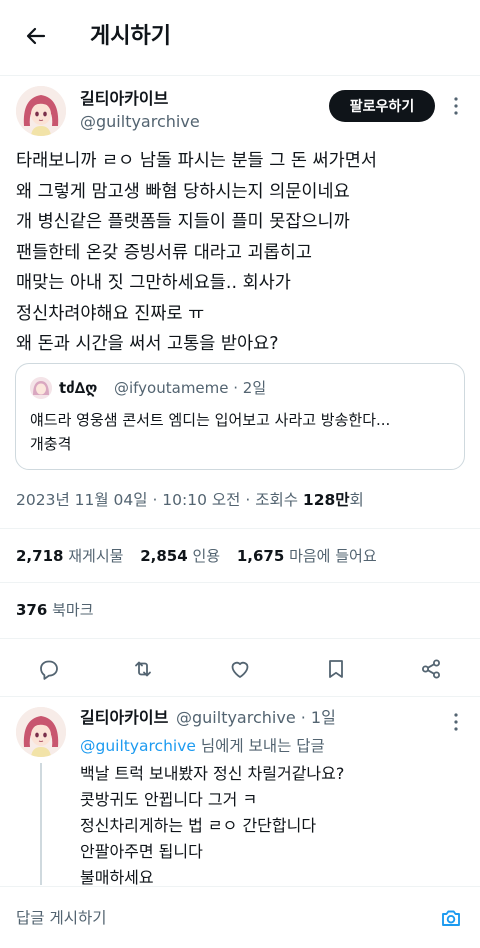  I want to click on page-title: 게시하기, so click(130, 36).